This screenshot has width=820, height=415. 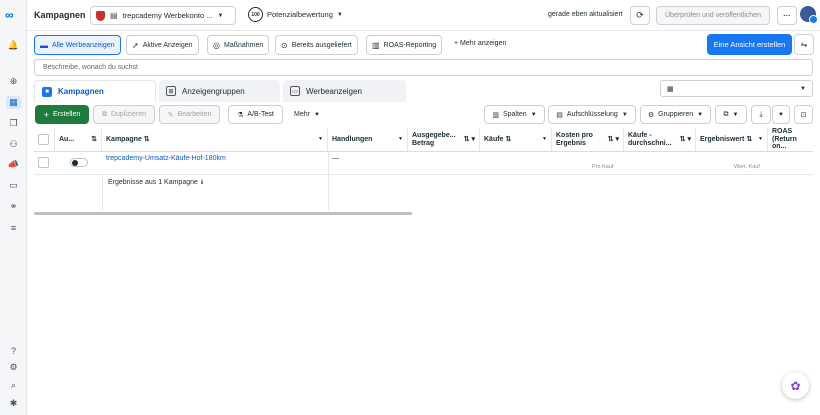 I want to click on avatar, so click(x=809, y=15).